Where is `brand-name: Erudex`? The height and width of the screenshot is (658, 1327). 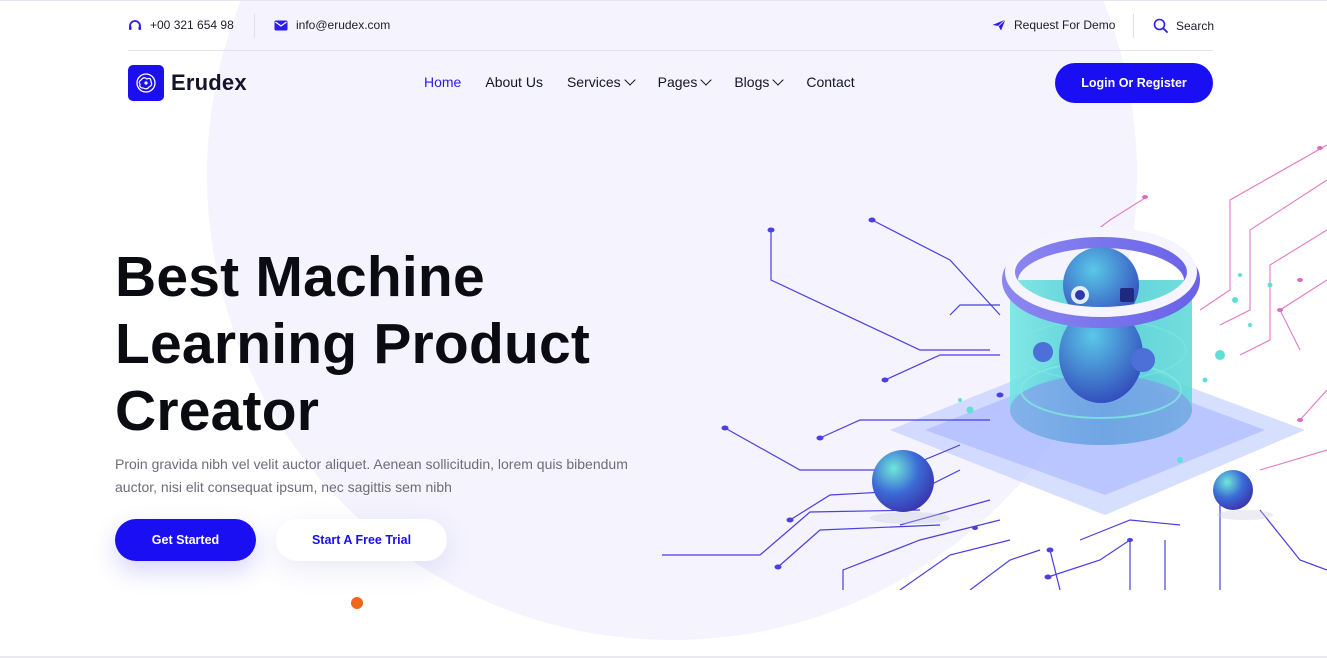
brand-name: Erudex is located at coordinates (209, 82).